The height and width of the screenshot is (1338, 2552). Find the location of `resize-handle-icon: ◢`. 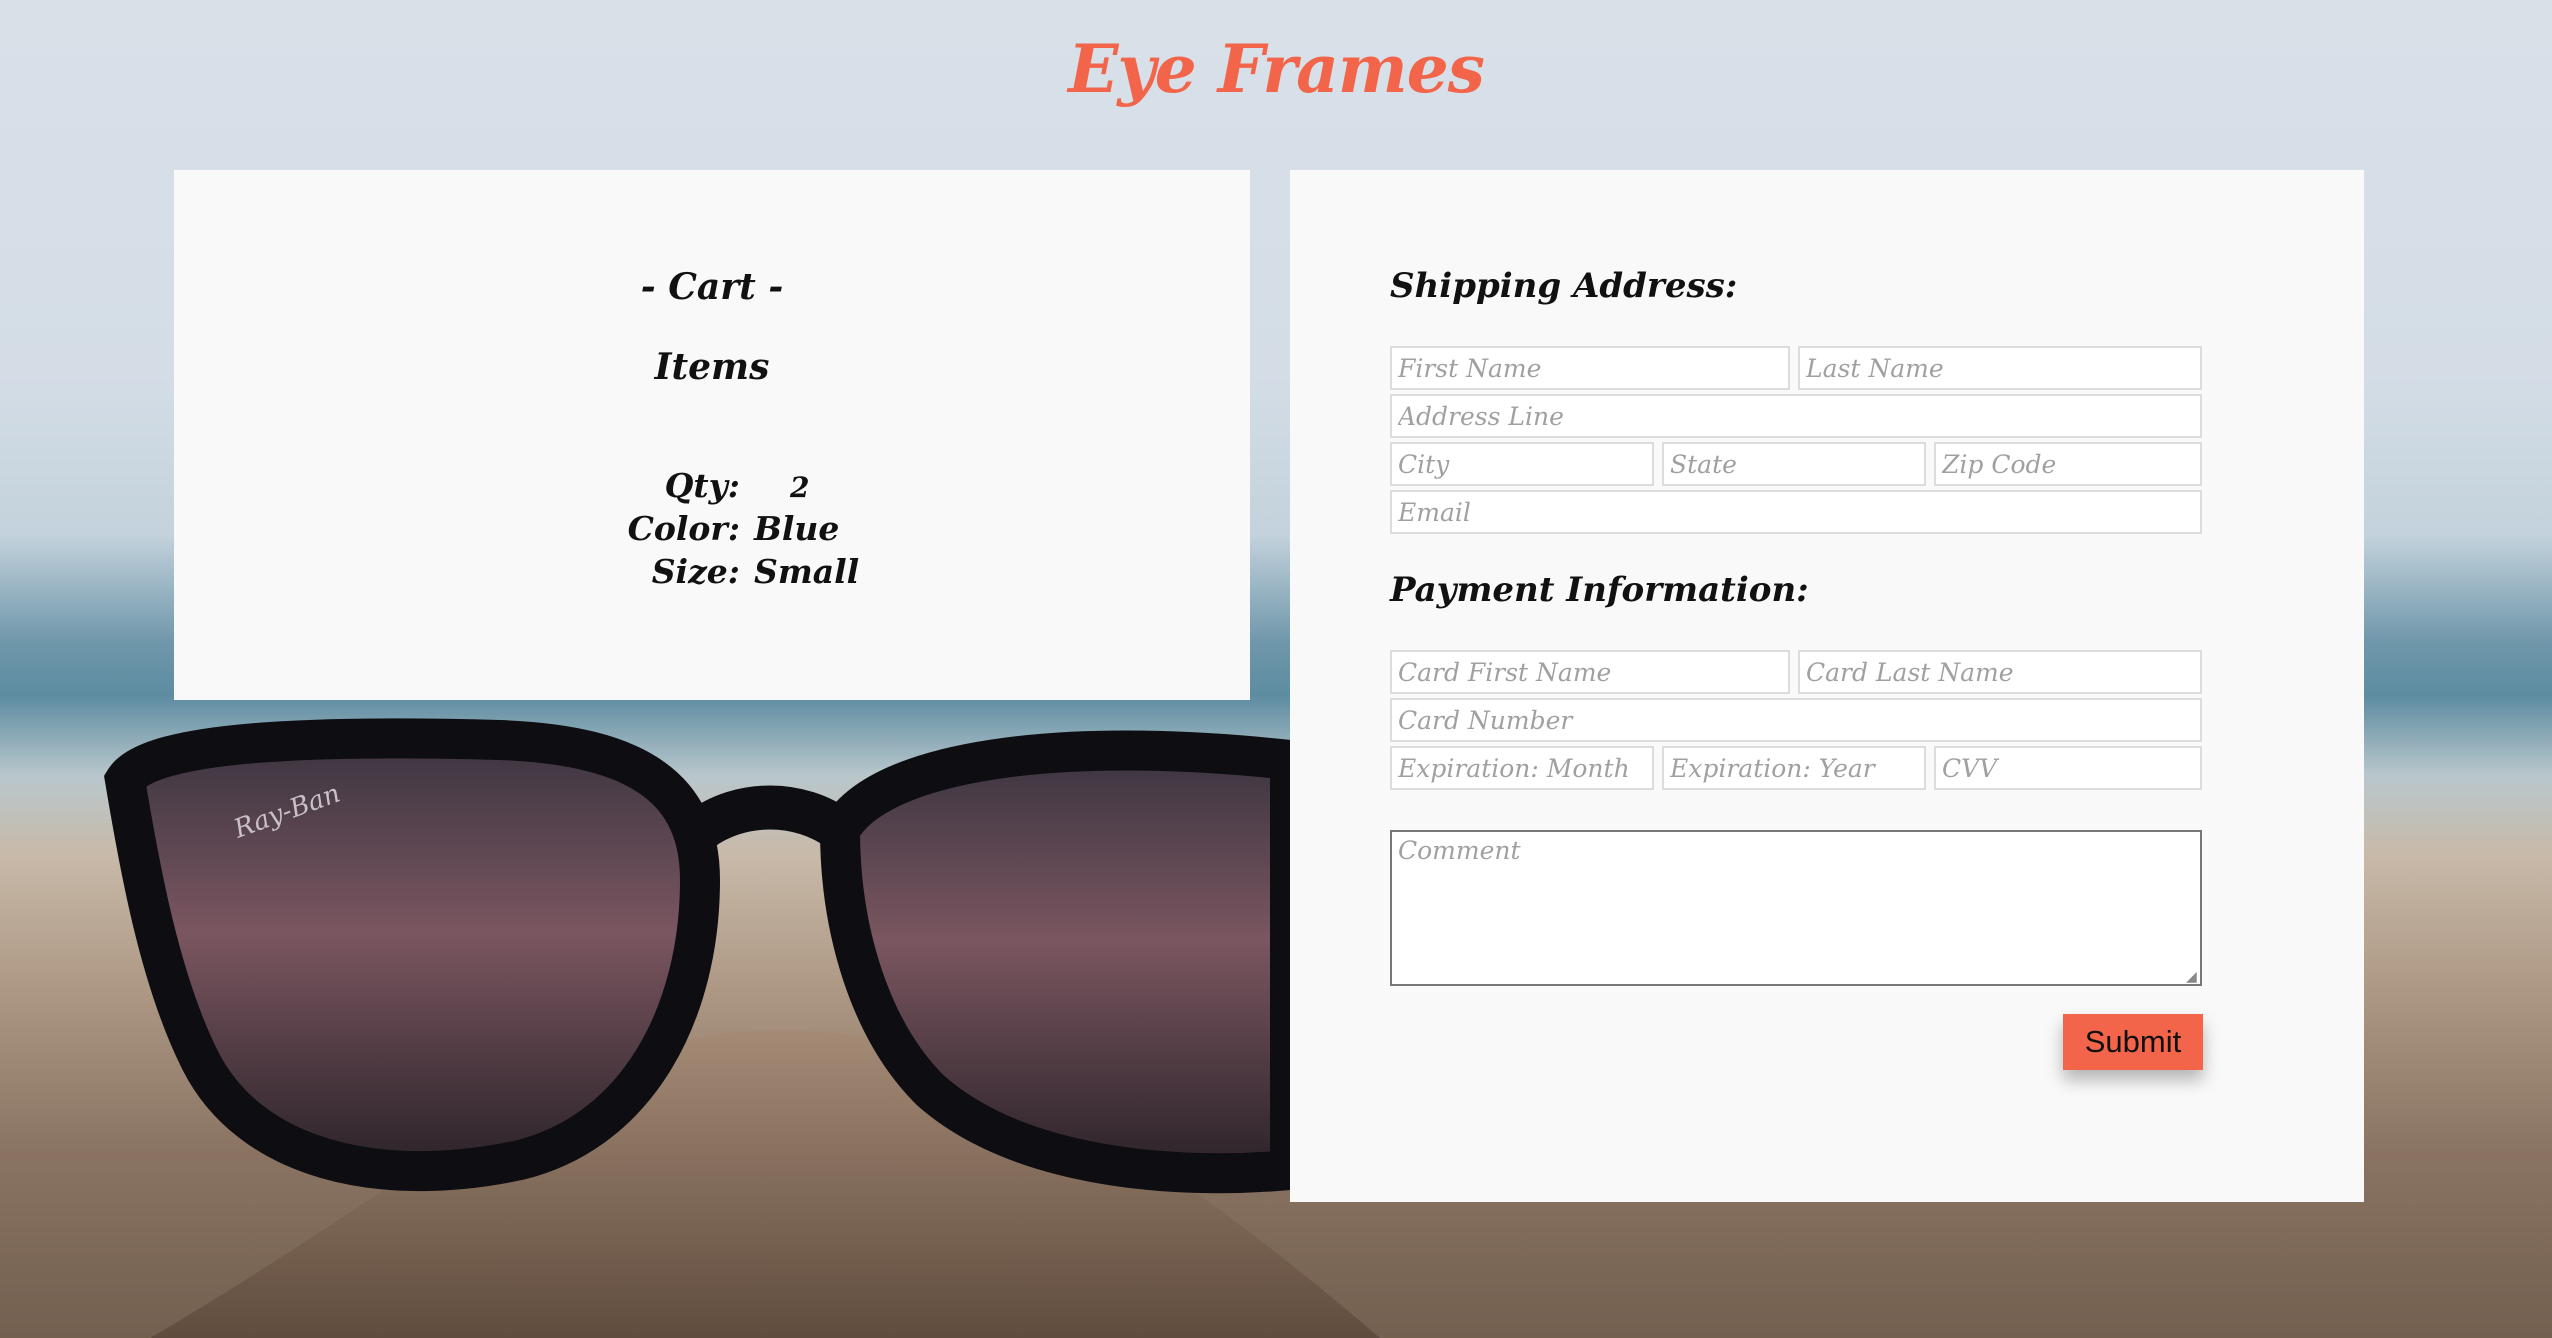

resize-handle-icon: ◢ is located at coordinates (2193, 977).